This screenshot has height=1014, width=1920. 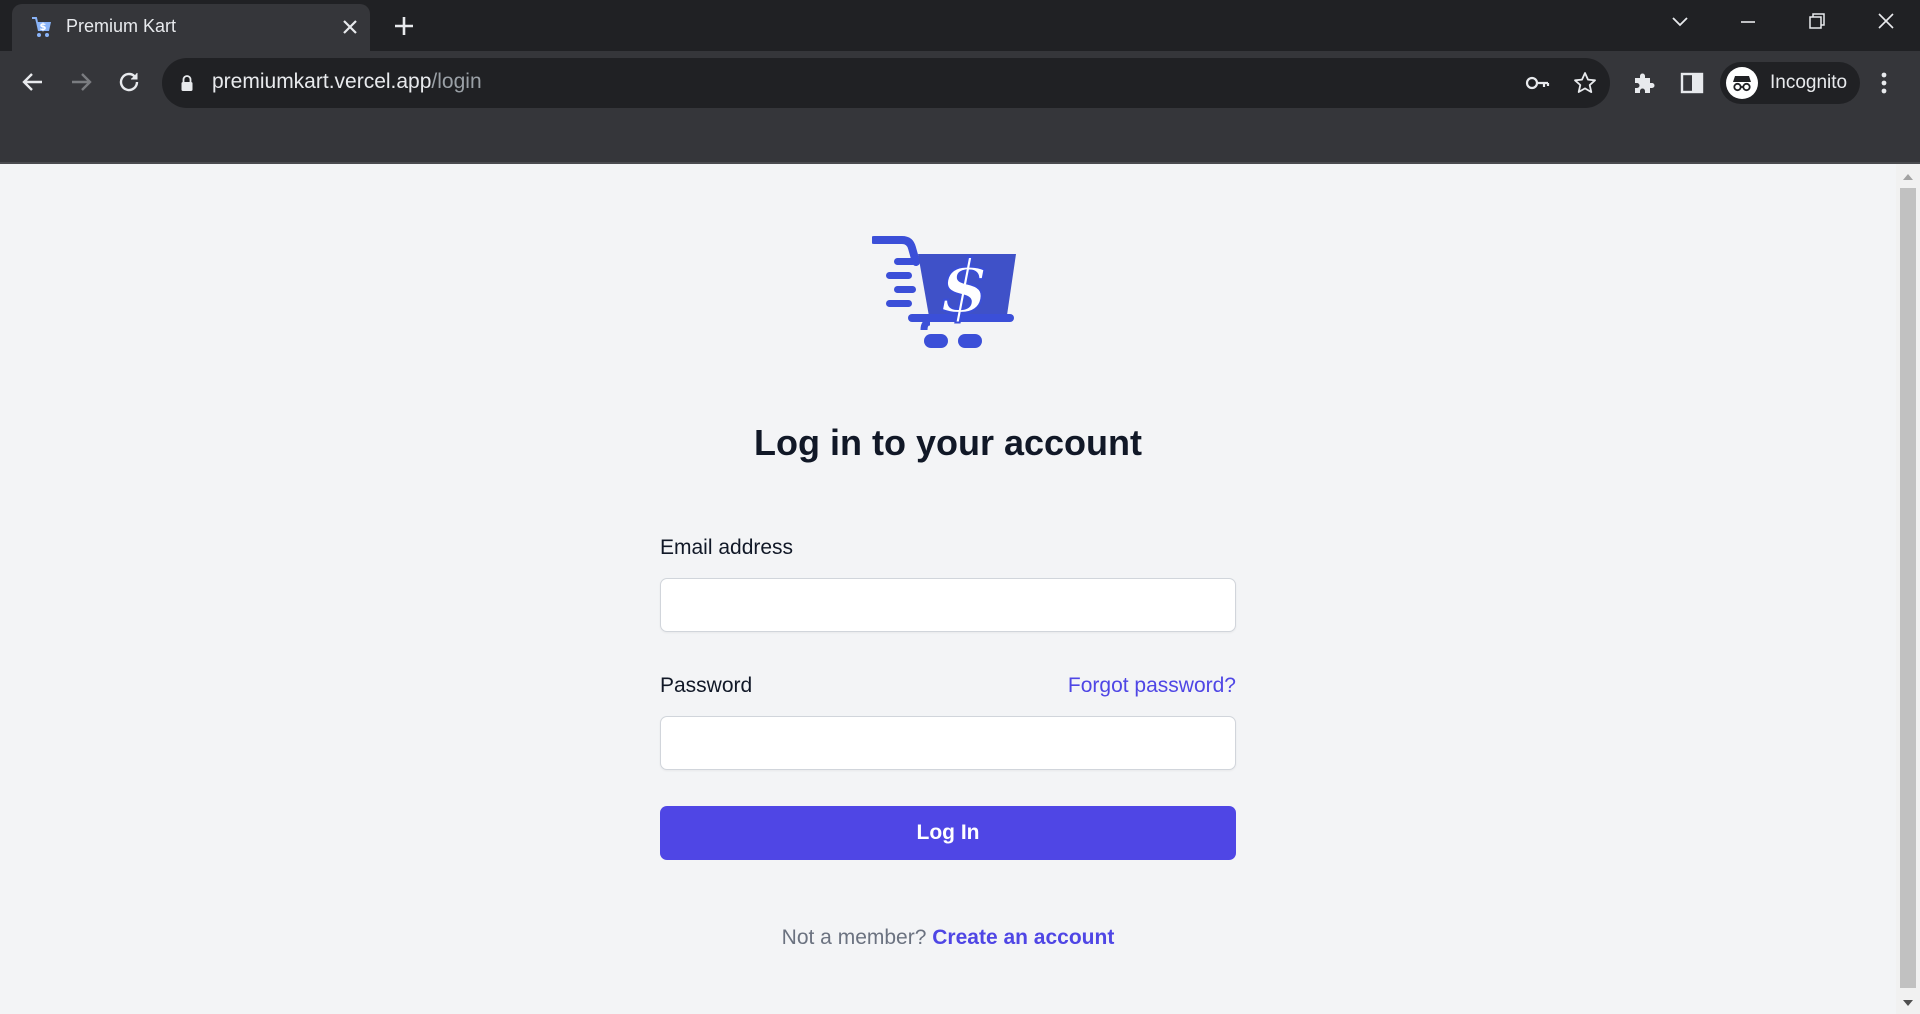 I want to click on key-icon, so click(x=1537, y=83).